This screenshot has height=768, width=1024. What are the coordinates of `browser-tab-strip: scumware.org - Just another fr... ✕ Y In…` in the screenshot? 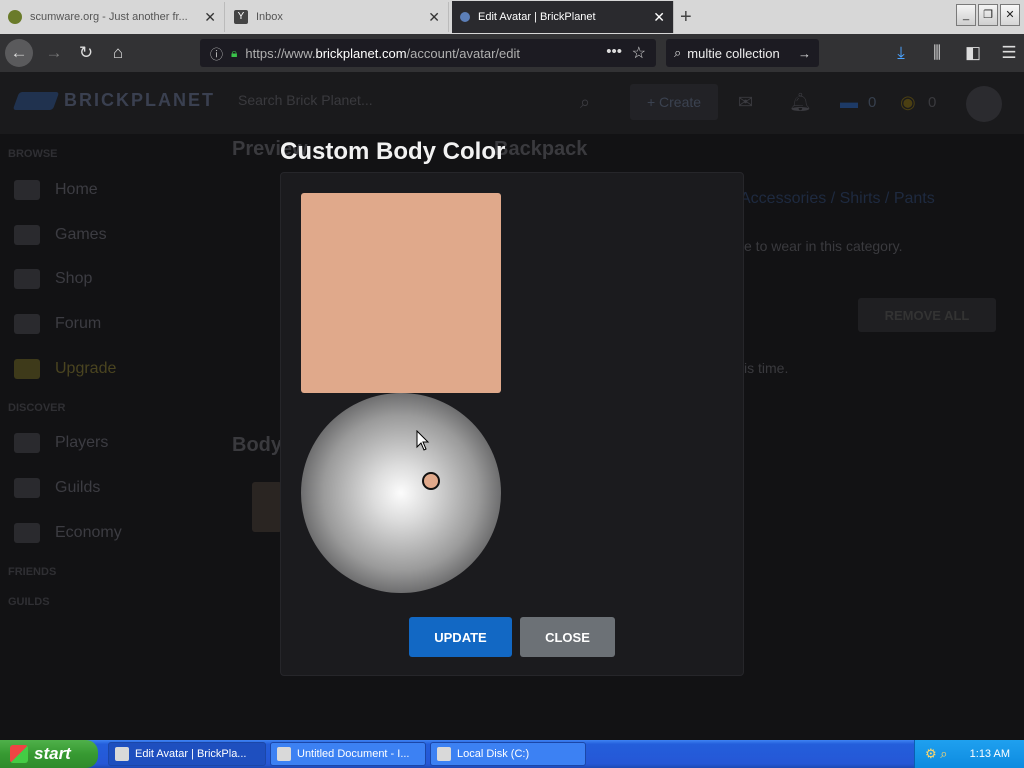 It's located at (512, 17).